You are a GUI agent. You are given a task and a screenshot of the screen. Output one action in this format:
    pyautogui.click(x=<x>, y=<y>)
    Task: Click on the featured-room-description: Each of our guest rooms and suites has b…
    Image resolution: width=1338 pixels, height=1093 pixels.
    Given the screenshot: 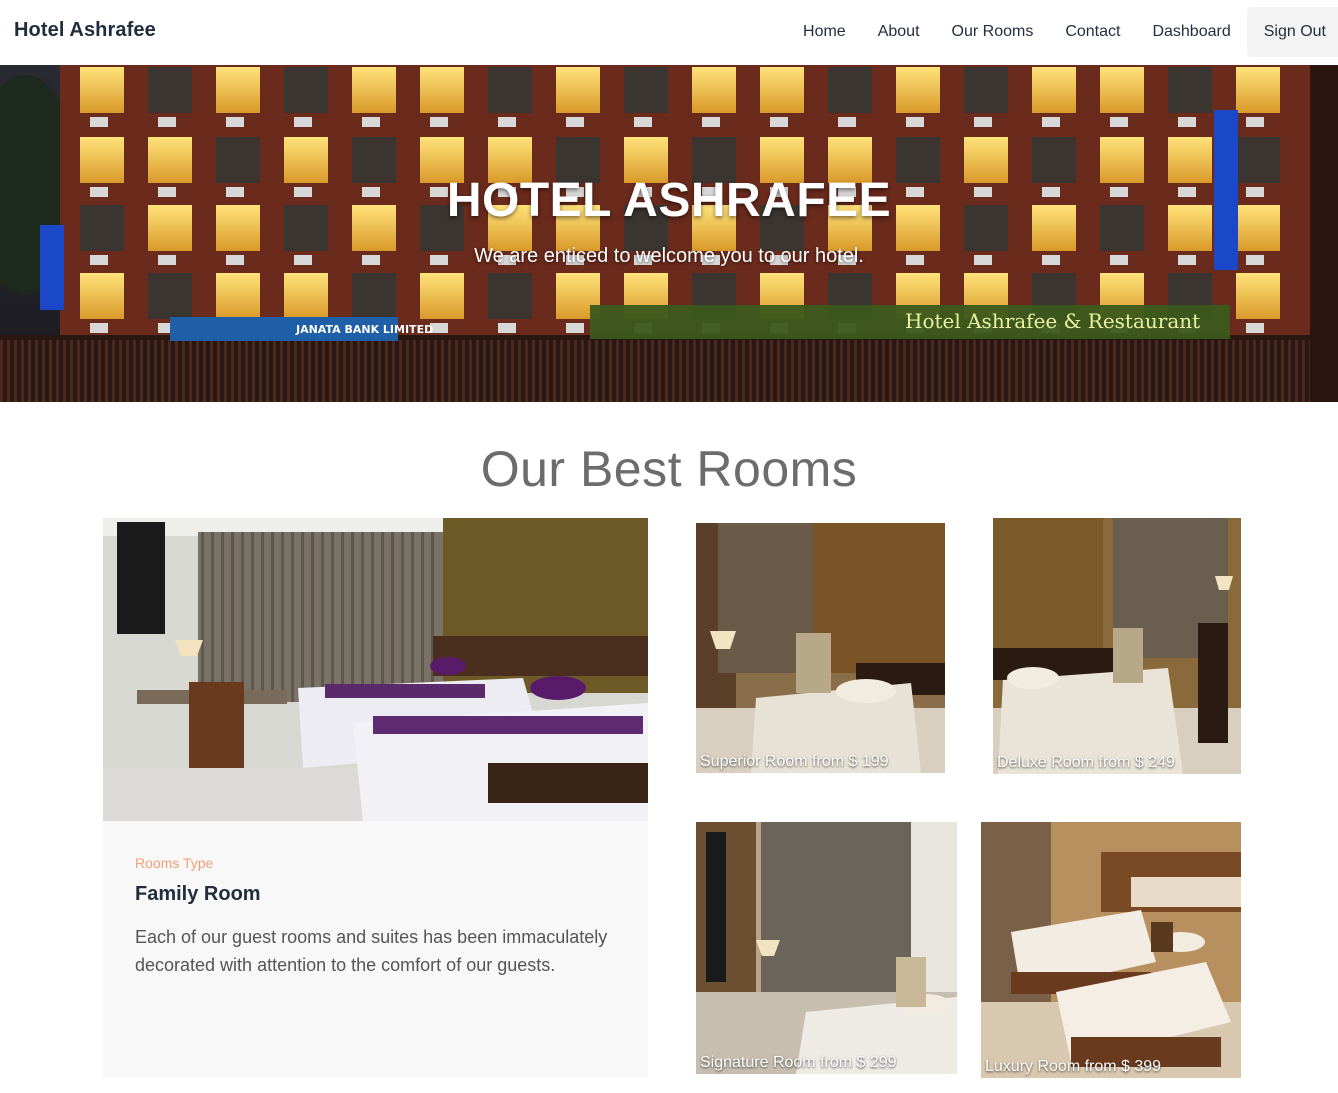 What is the action you would take?
    pyautogui.click(x=371, y=951)
    